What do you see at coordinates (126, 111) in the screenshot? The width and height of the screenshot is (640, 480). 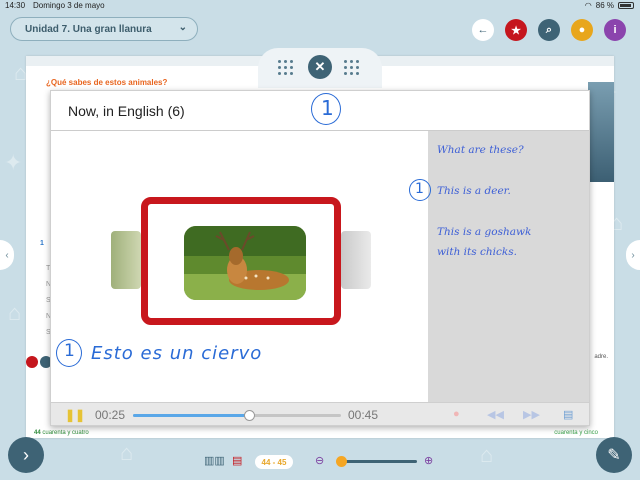 I see `modal-title: Now, in English (6)` at bounding box center [126, 111].